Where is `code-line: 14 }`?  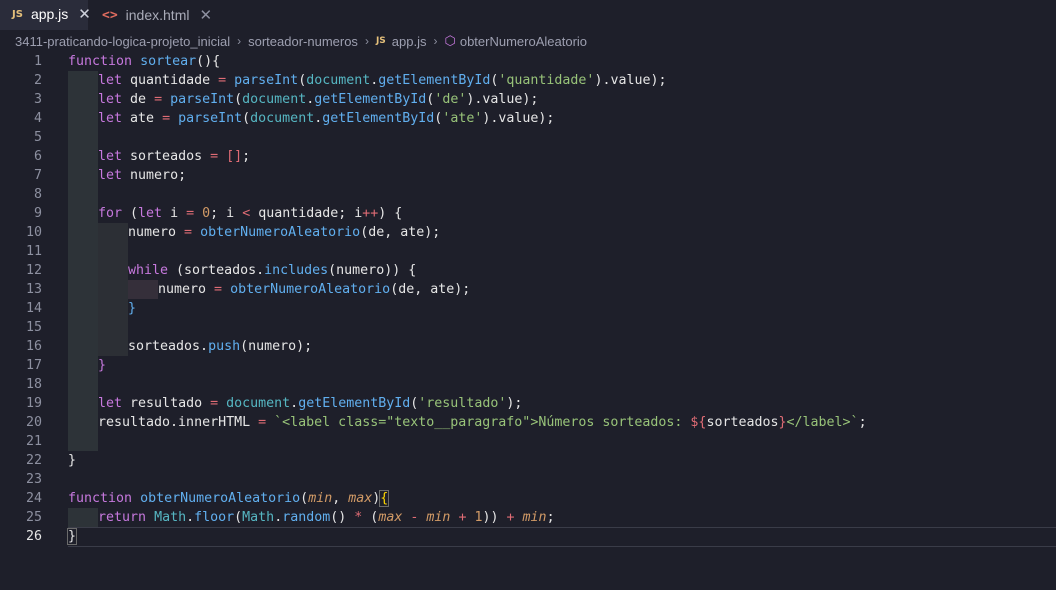
code-line: 14 } is located at coordinates (528, 308).